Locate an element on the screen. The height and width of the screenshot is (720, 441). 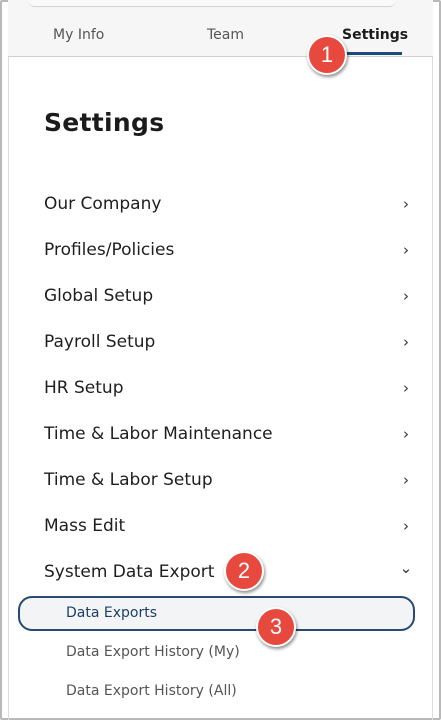
step-badge-1: 1 is located at coordinates (327, 55).